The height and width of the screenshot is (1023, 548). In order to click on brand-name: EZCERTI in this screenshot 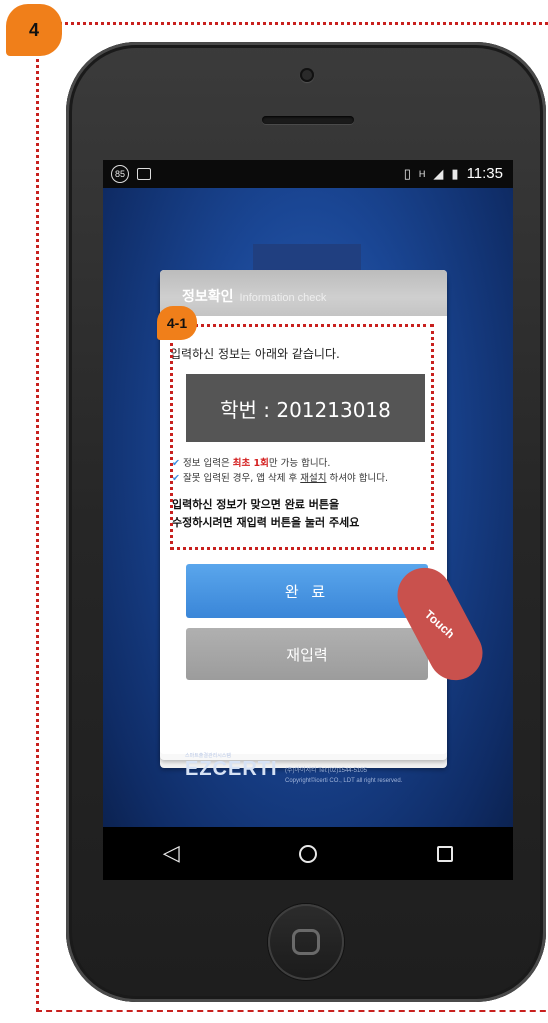, I will do `click(231, 769)`.